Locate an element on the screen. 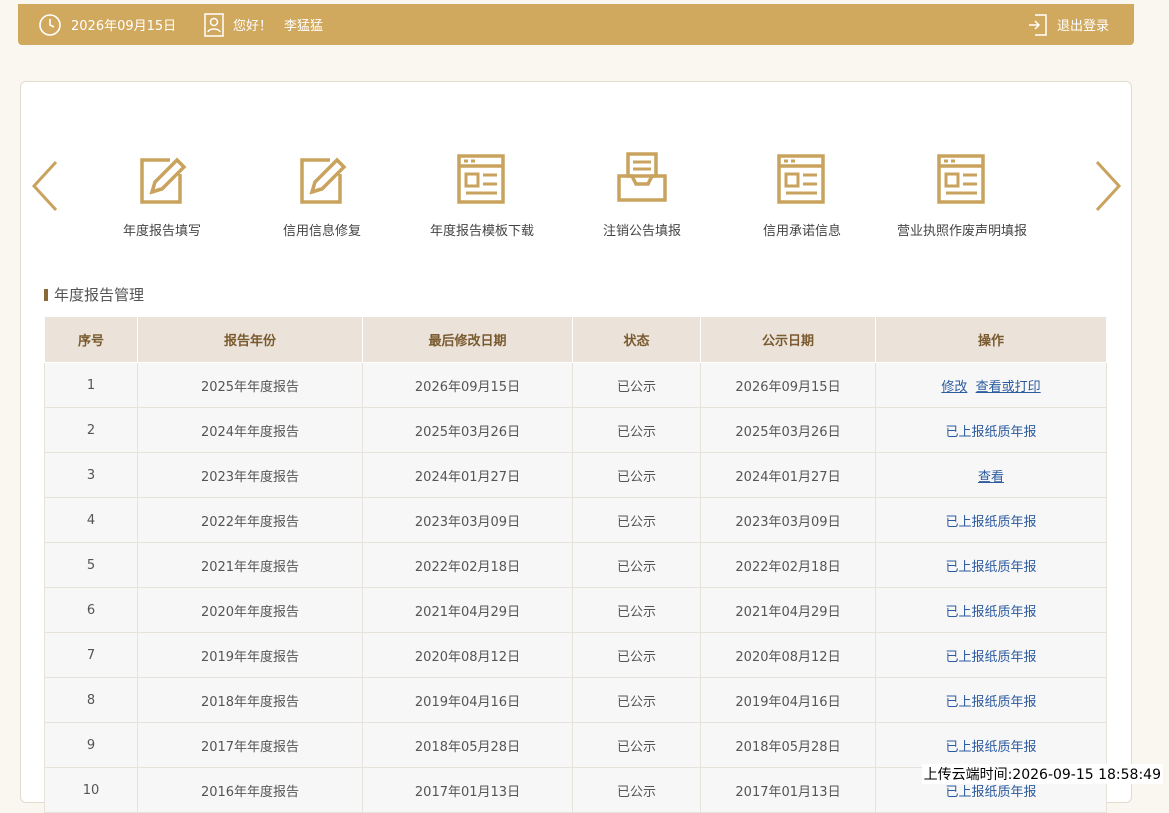 The image size is (1169, 813). cell-year: 2021年年度报告 is located at coordinates (250, 565).